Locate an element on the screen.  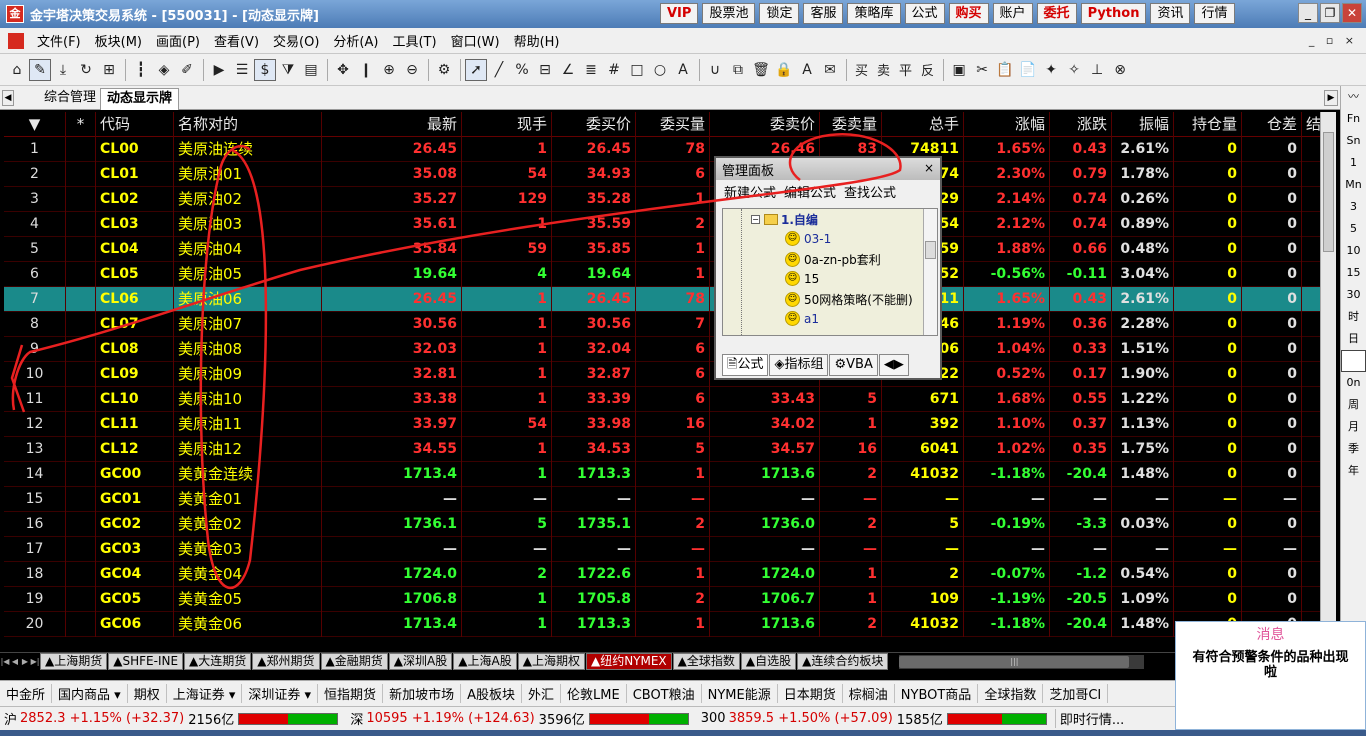
angle-icon: ∠ is located at coordinates (568, 70).